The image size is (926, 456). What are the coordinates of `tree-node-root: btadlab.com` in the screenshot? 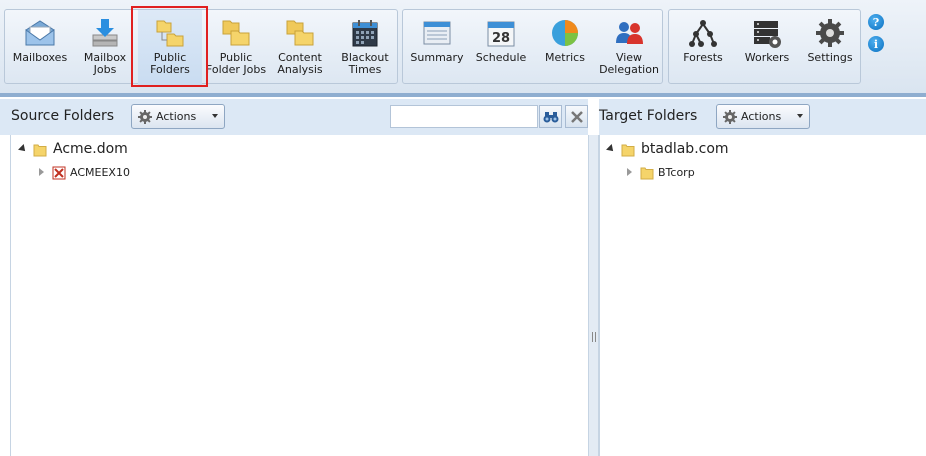 It's located at (667, 149).